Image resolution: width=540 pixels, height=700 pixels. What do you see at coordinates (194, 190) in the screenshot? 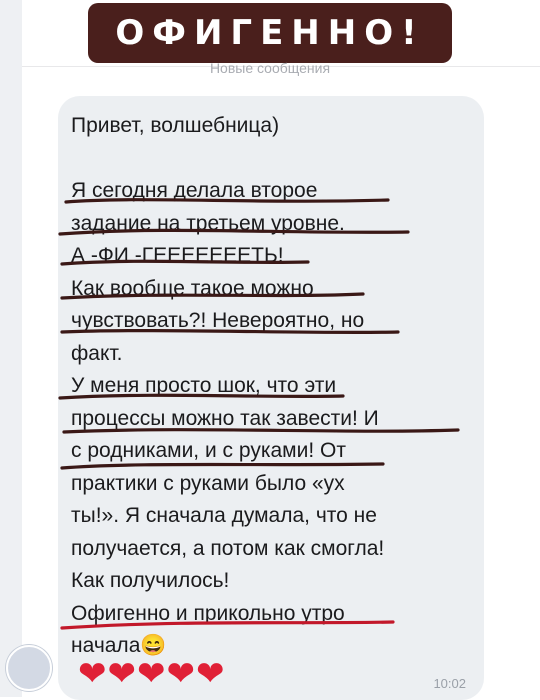
I see `message-line: Я сегодня делала второе` at bounding box center [194, 190].